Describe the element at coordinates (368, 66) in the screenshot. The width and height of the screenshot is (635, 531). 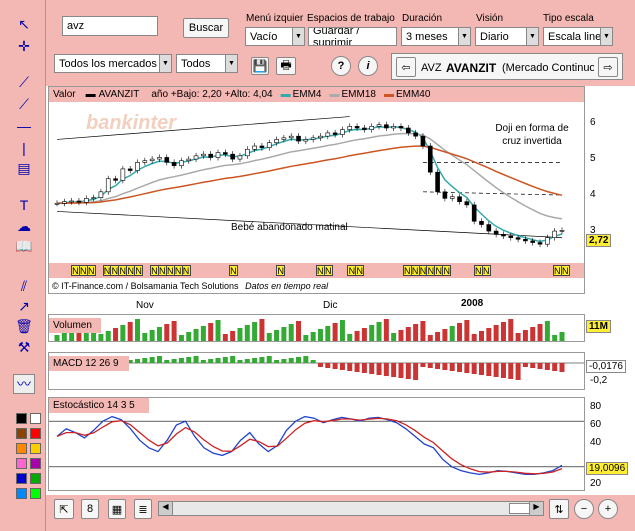
I see `info-icon: i` at that location.